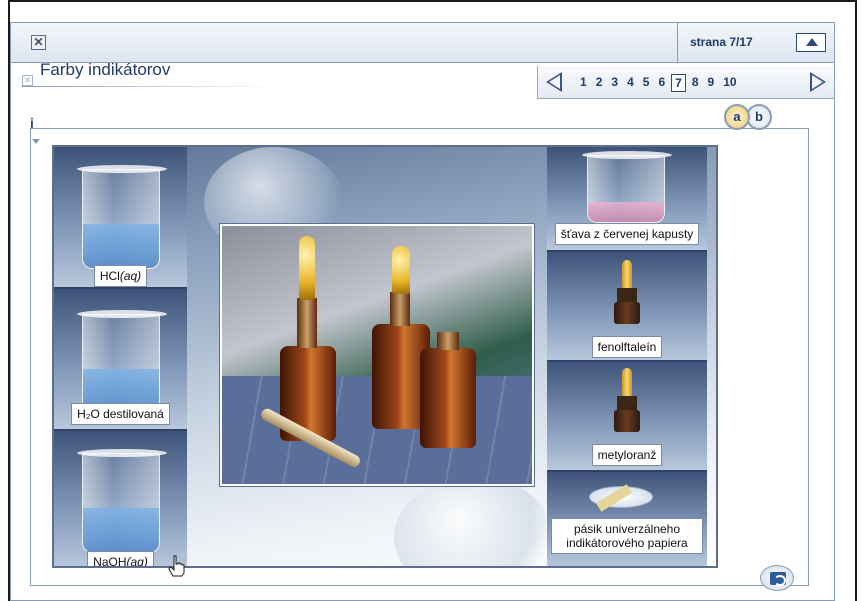 This screenshot has width=863, height=601. I want to click on scroll-up-button, so click(811, 42).